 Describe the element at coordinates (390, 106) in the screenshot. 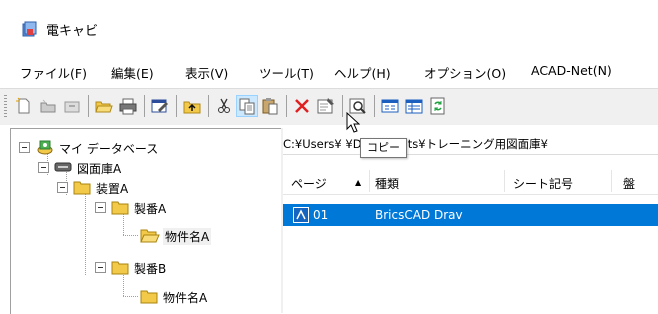

I see `view-list-icon` at that location.